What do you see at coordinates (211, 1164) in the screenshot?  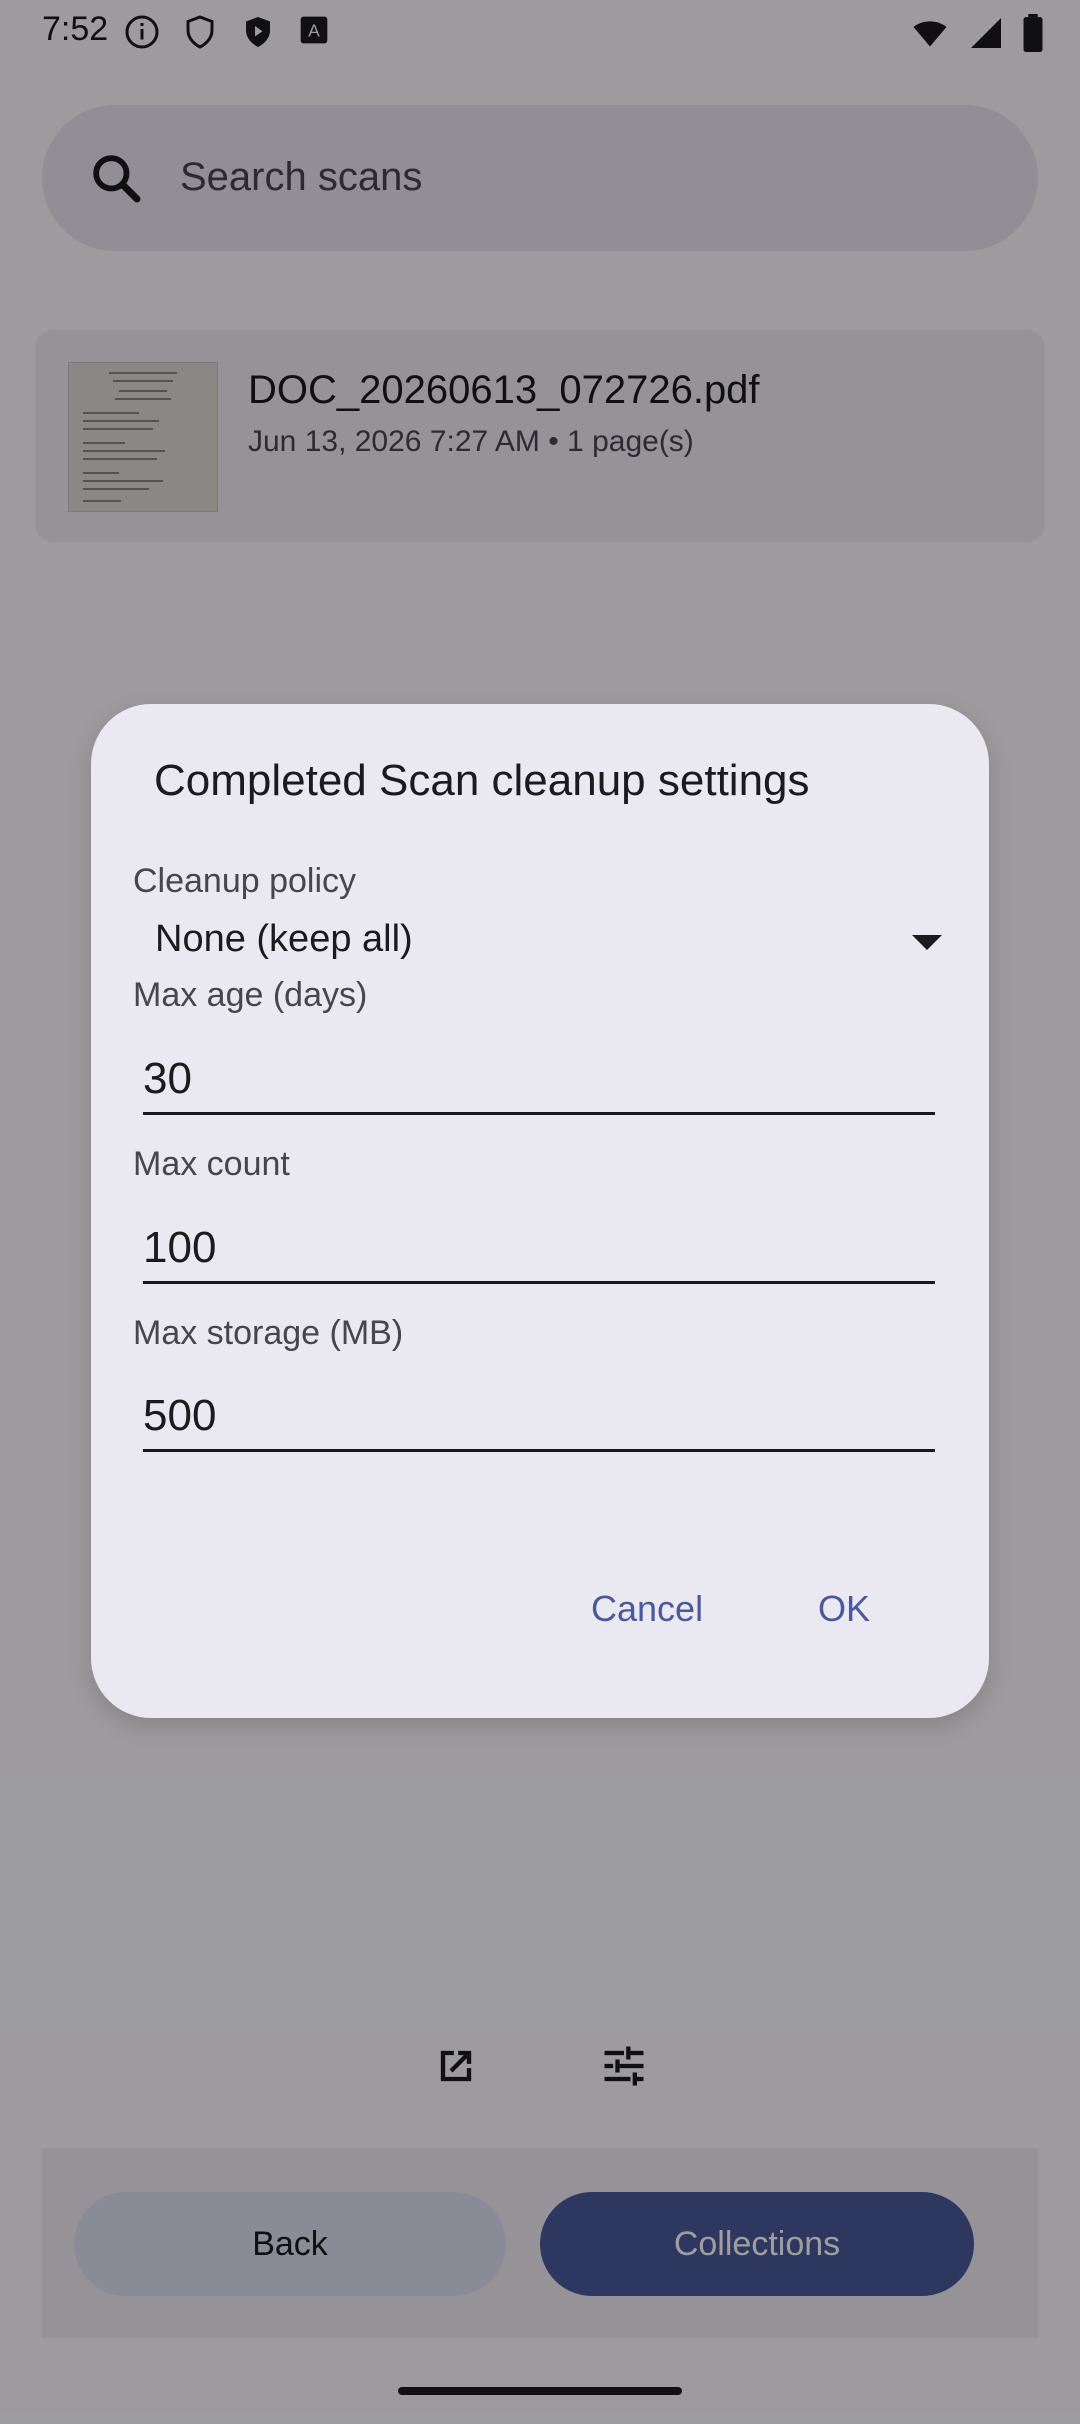 I see `max-count-label: Max count` at bounding box center [211, 1164].